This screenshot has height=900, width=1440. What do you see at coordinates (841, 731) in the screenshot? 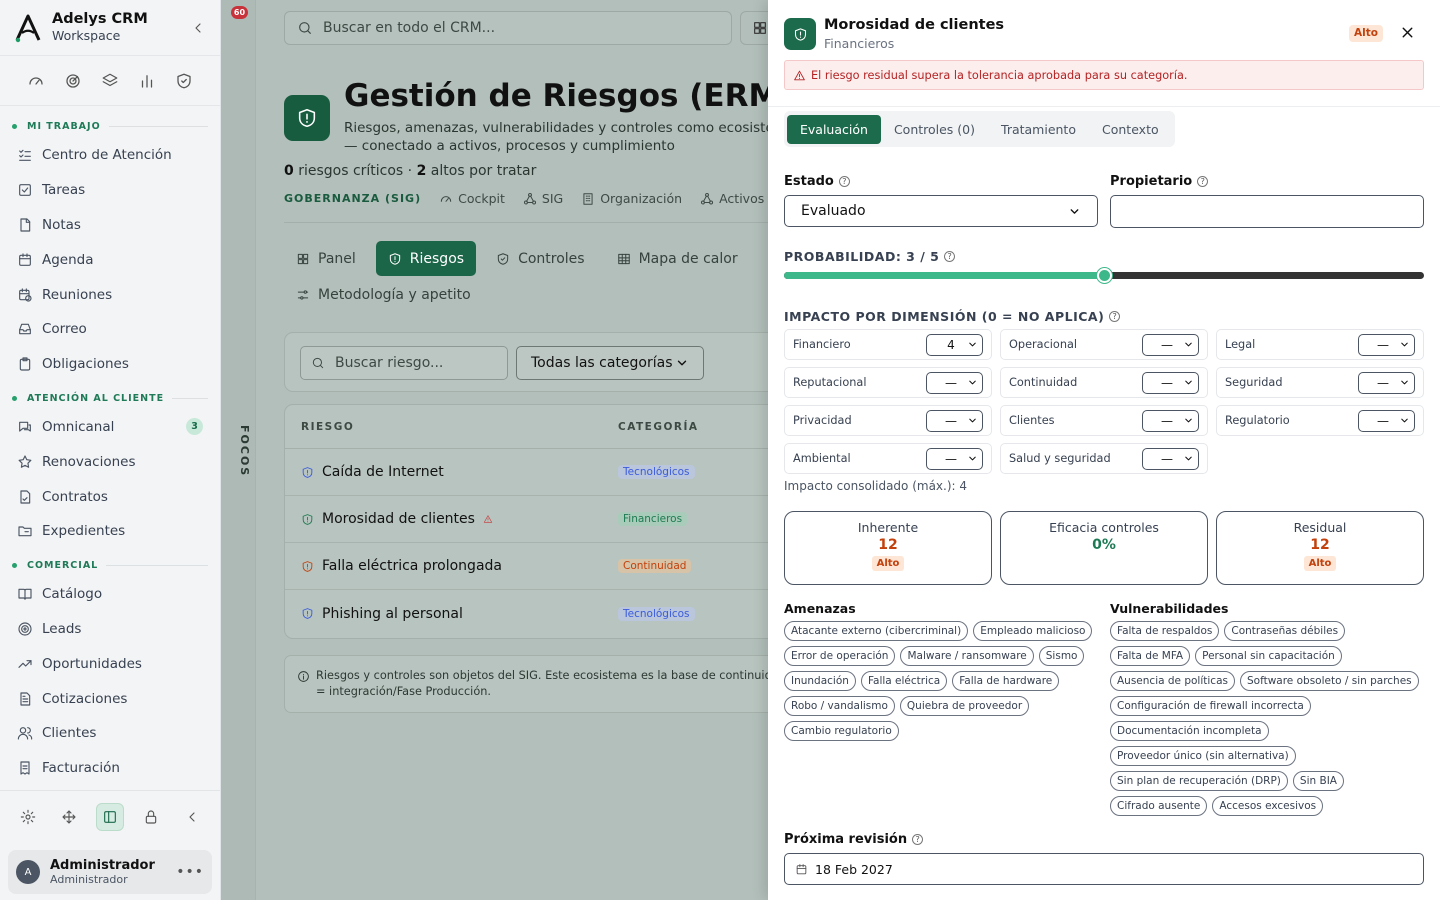
I see `threat-tag: Cambio regulatorio` at bounding box center [841, 731].